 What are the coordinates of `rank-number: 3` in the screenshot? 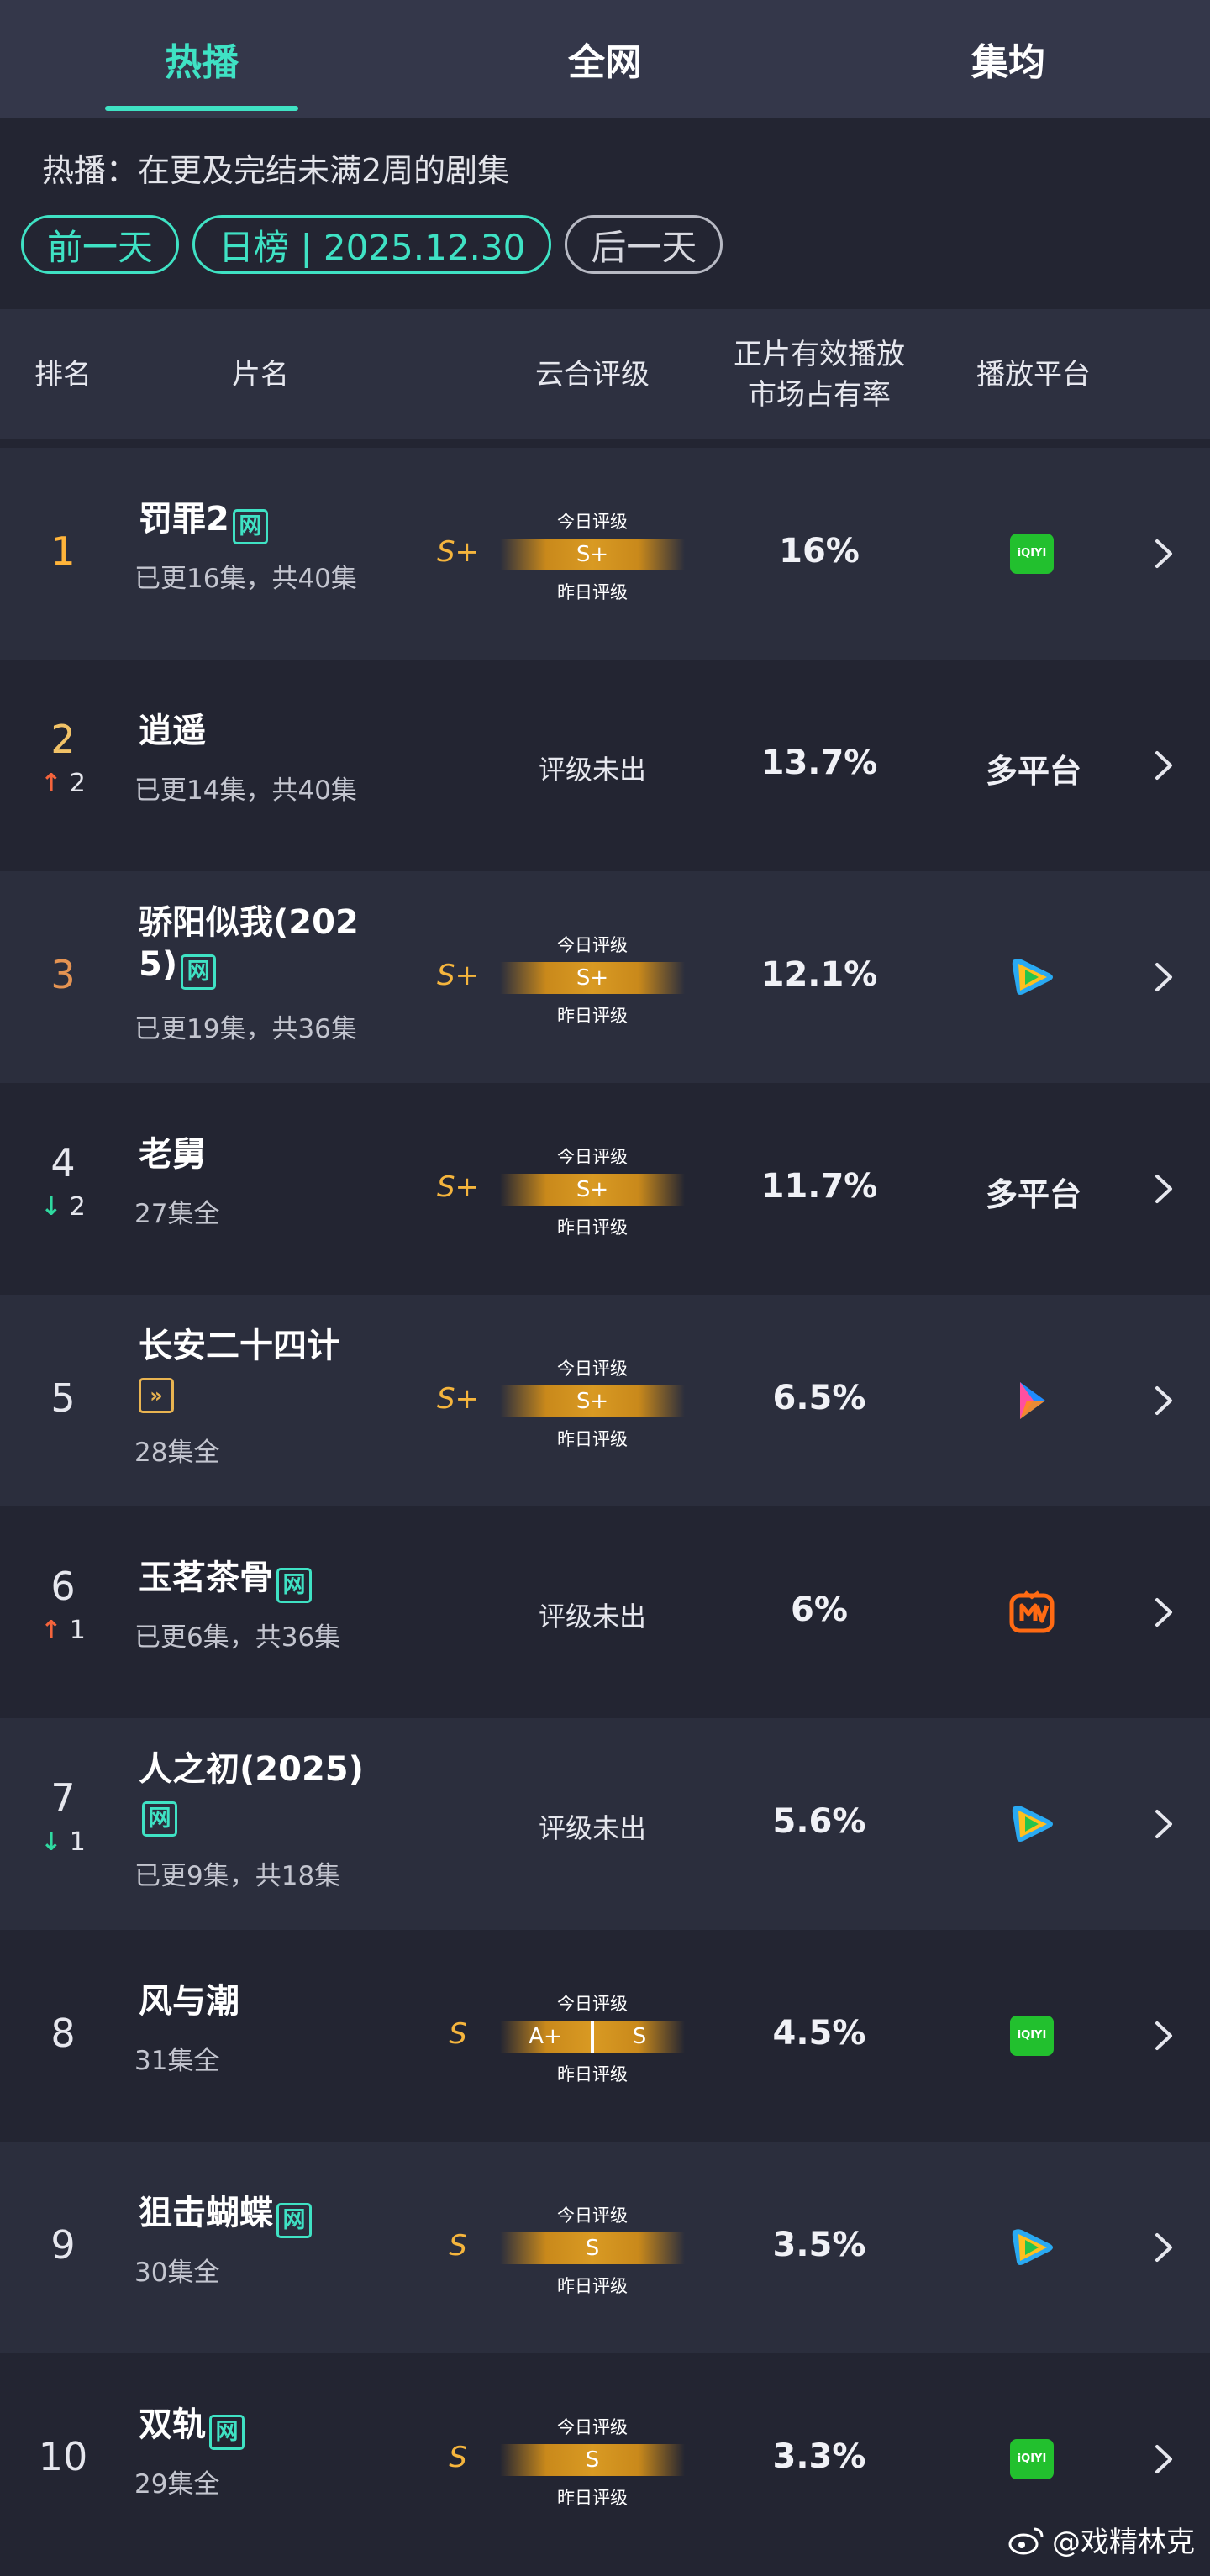 It's located at (63, 974).